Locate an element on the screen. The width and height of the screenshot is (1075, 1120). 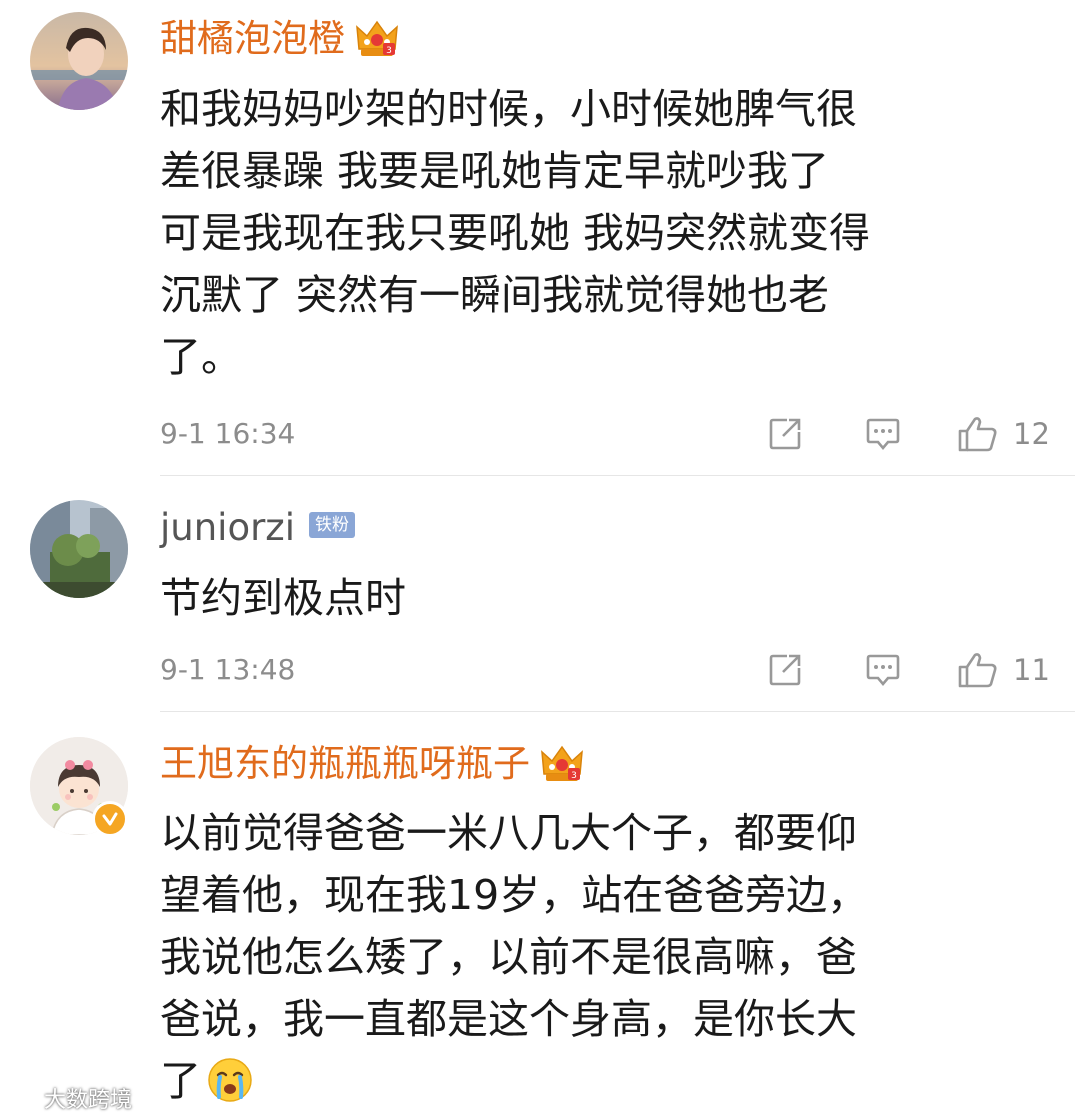
comment-line: 差很暴躁 我要是吼她肯定早就吵我了 is located at coordinates (495, 171).